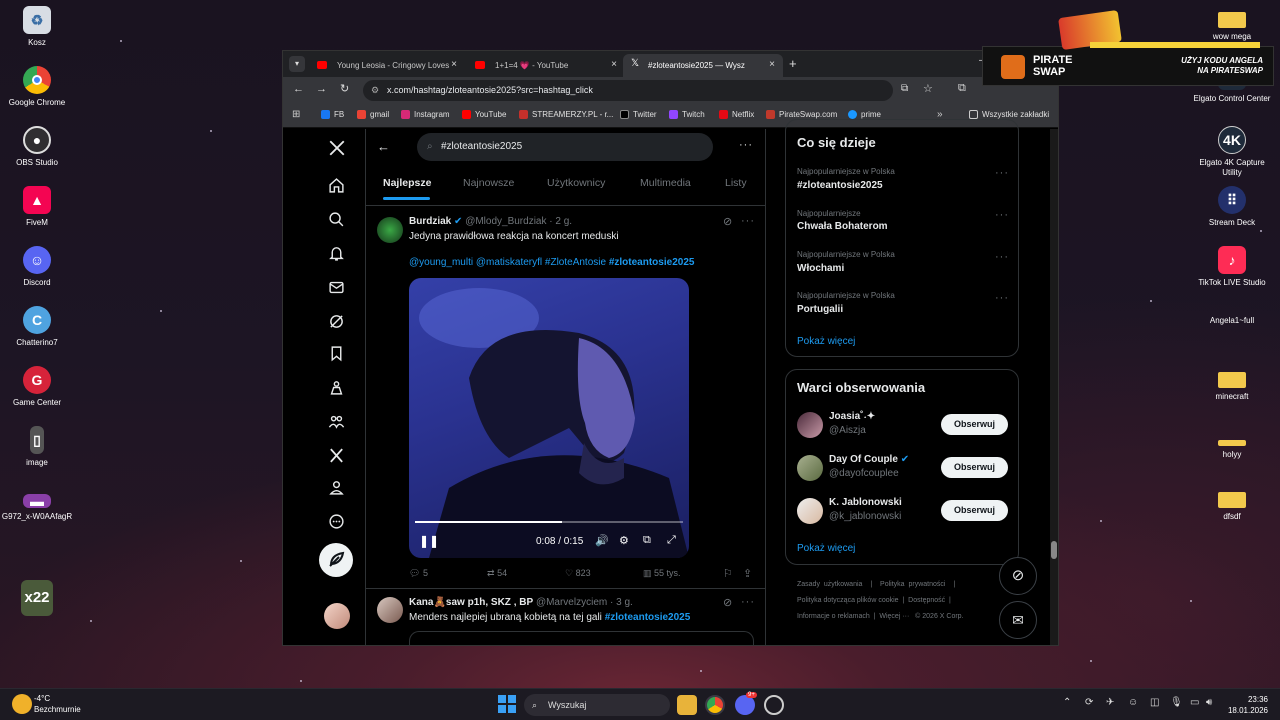  What do you see at coordinates (745, 705) in the screenshot?
I see `discord-taskbar-icon` at bounding box center [745, 705].